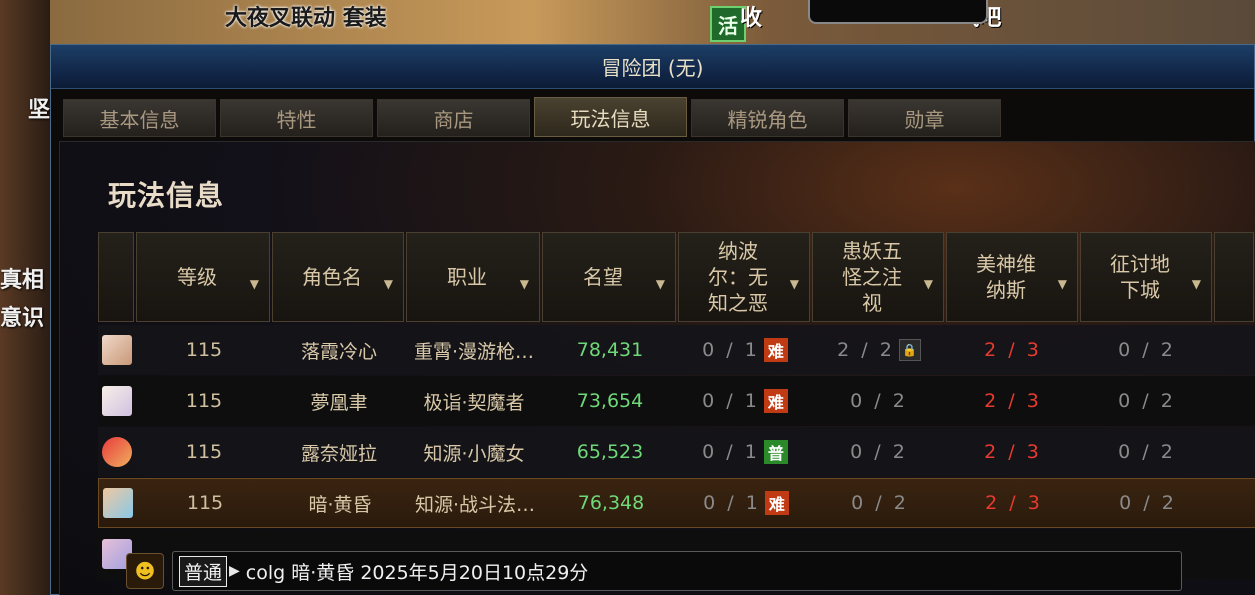  I want to click on chat-bar: ☻ 普通 ▶ colg 暗·黄昏 2025年5月20日10点29分, so click(654, 570).